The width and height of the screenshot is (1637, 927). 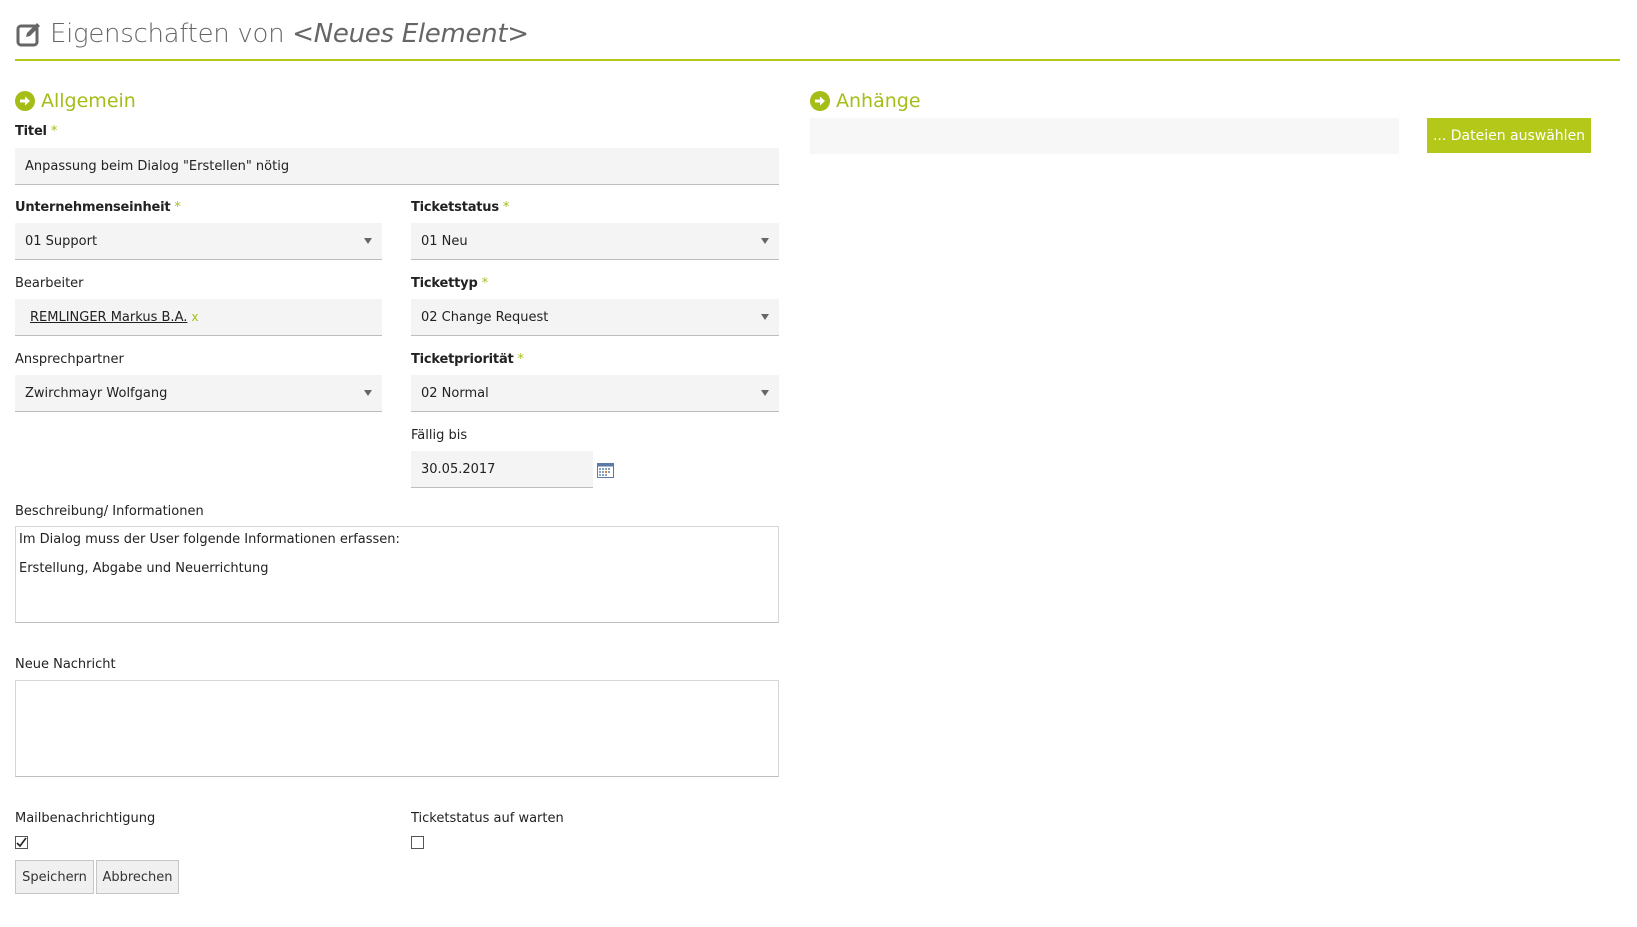 I want to click on unternehmenseinheit-label-text: Unternehmenseinheit, so click(x=93, y=207).